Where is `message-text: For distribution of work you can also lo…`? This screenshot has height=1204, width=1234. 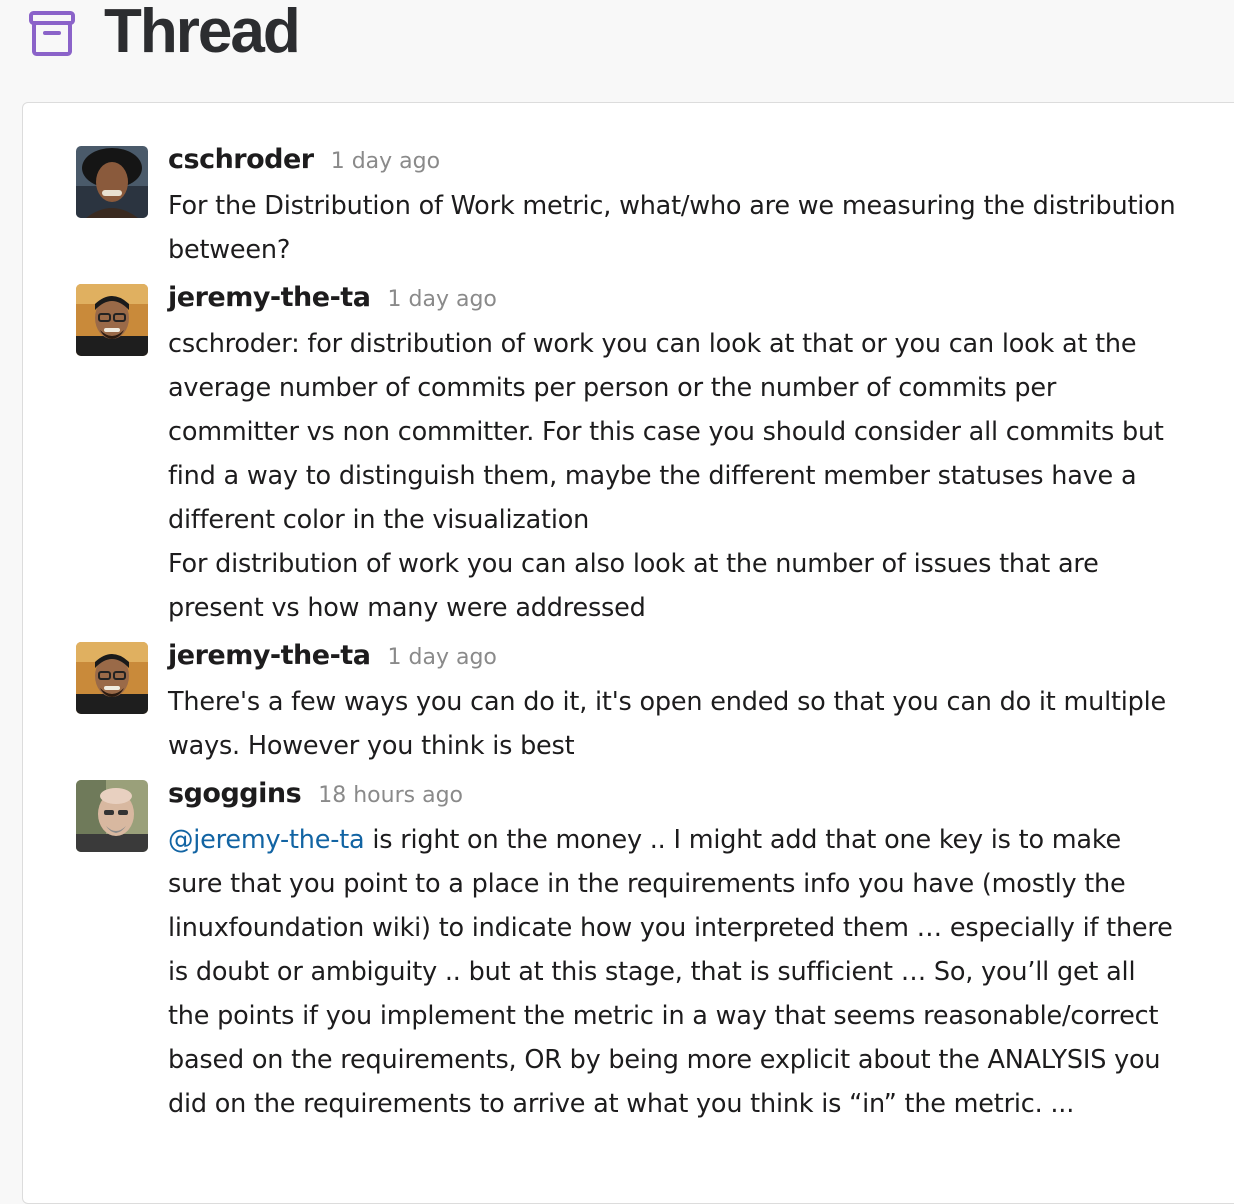
message-text: For distribution of work you can also lo… is located at coordinates (633, 586).